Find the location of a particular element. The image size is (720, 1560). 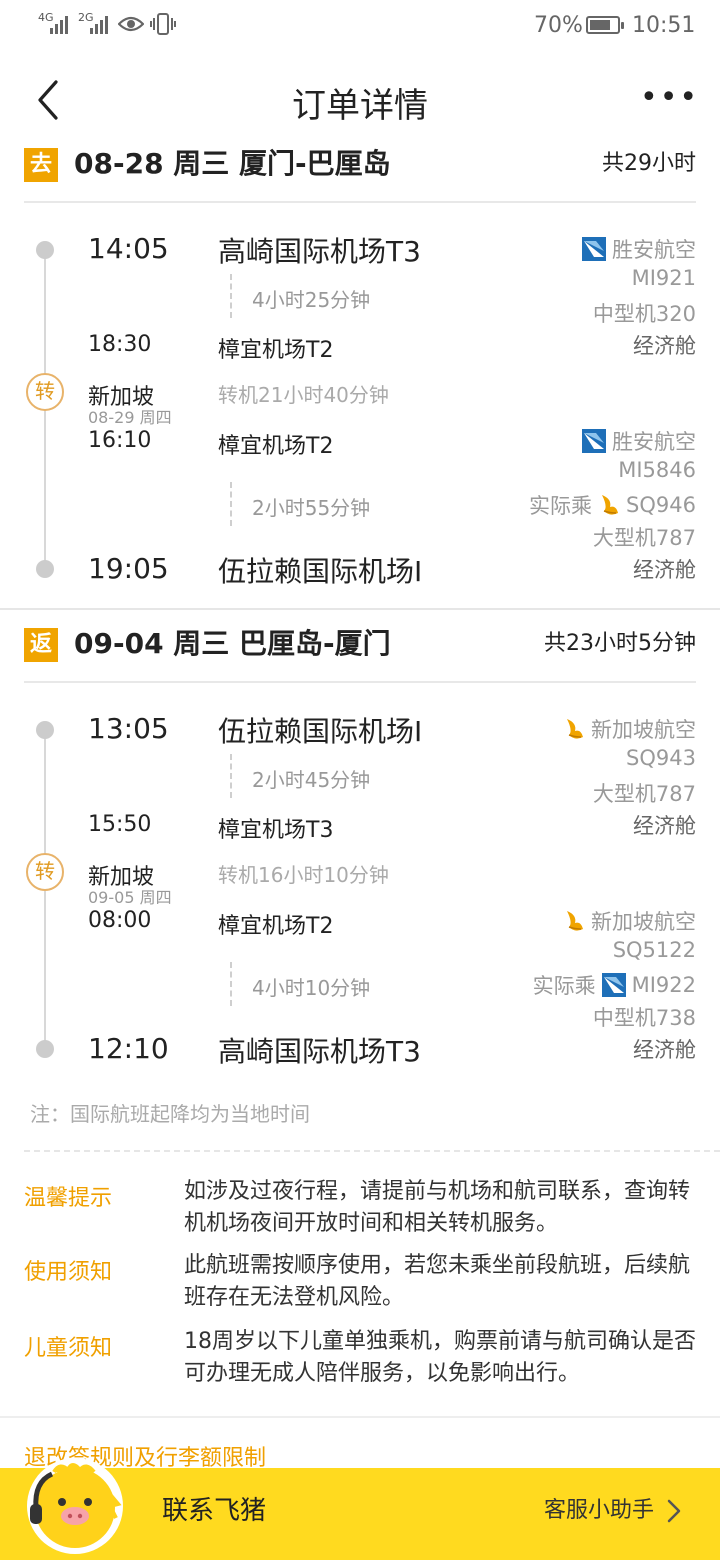

actual-carrier: 实际乘 MI922 is located at coordinates (614, 985).